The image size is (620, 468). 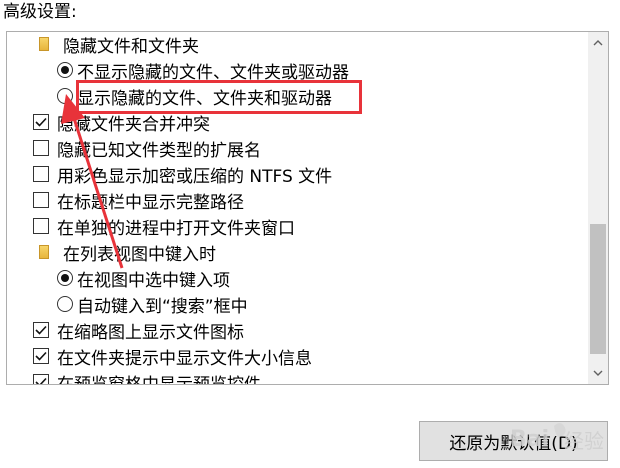 I want to click on setting-label: 不显示隐藏的文件、文件夹或驱动器, so click(x=213, y=72).